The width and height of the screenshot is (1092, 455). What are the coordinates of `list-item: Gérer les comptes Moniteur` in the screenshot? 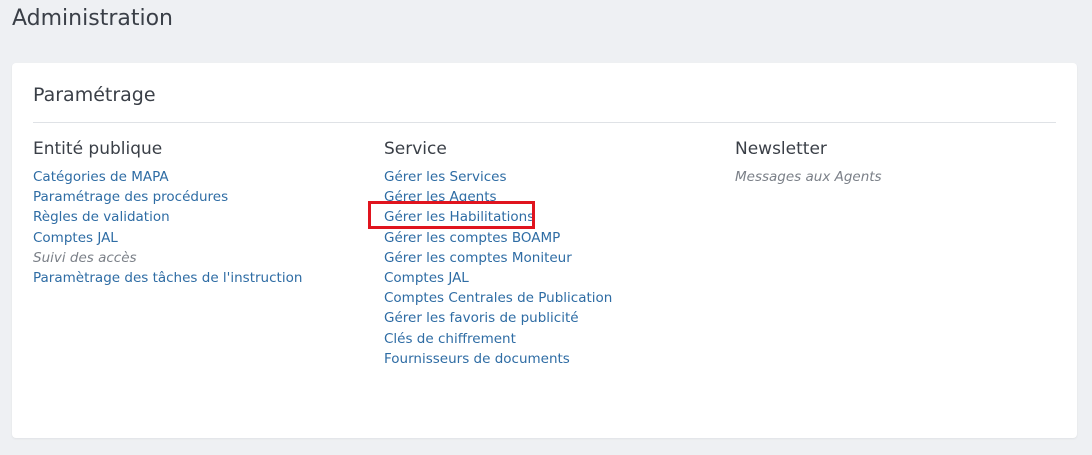 It's located at (498, 258).